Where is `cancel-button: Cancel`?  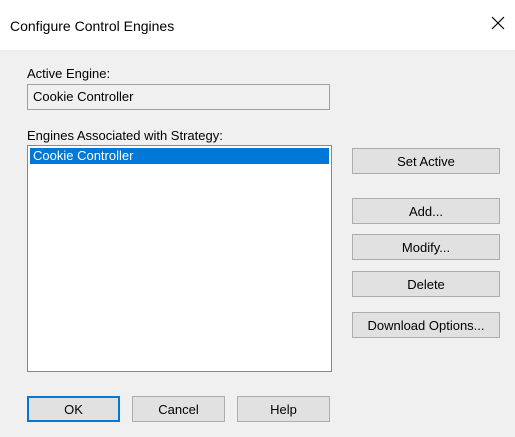 cancel-button: Cancel is located at coordinates (178, 409).